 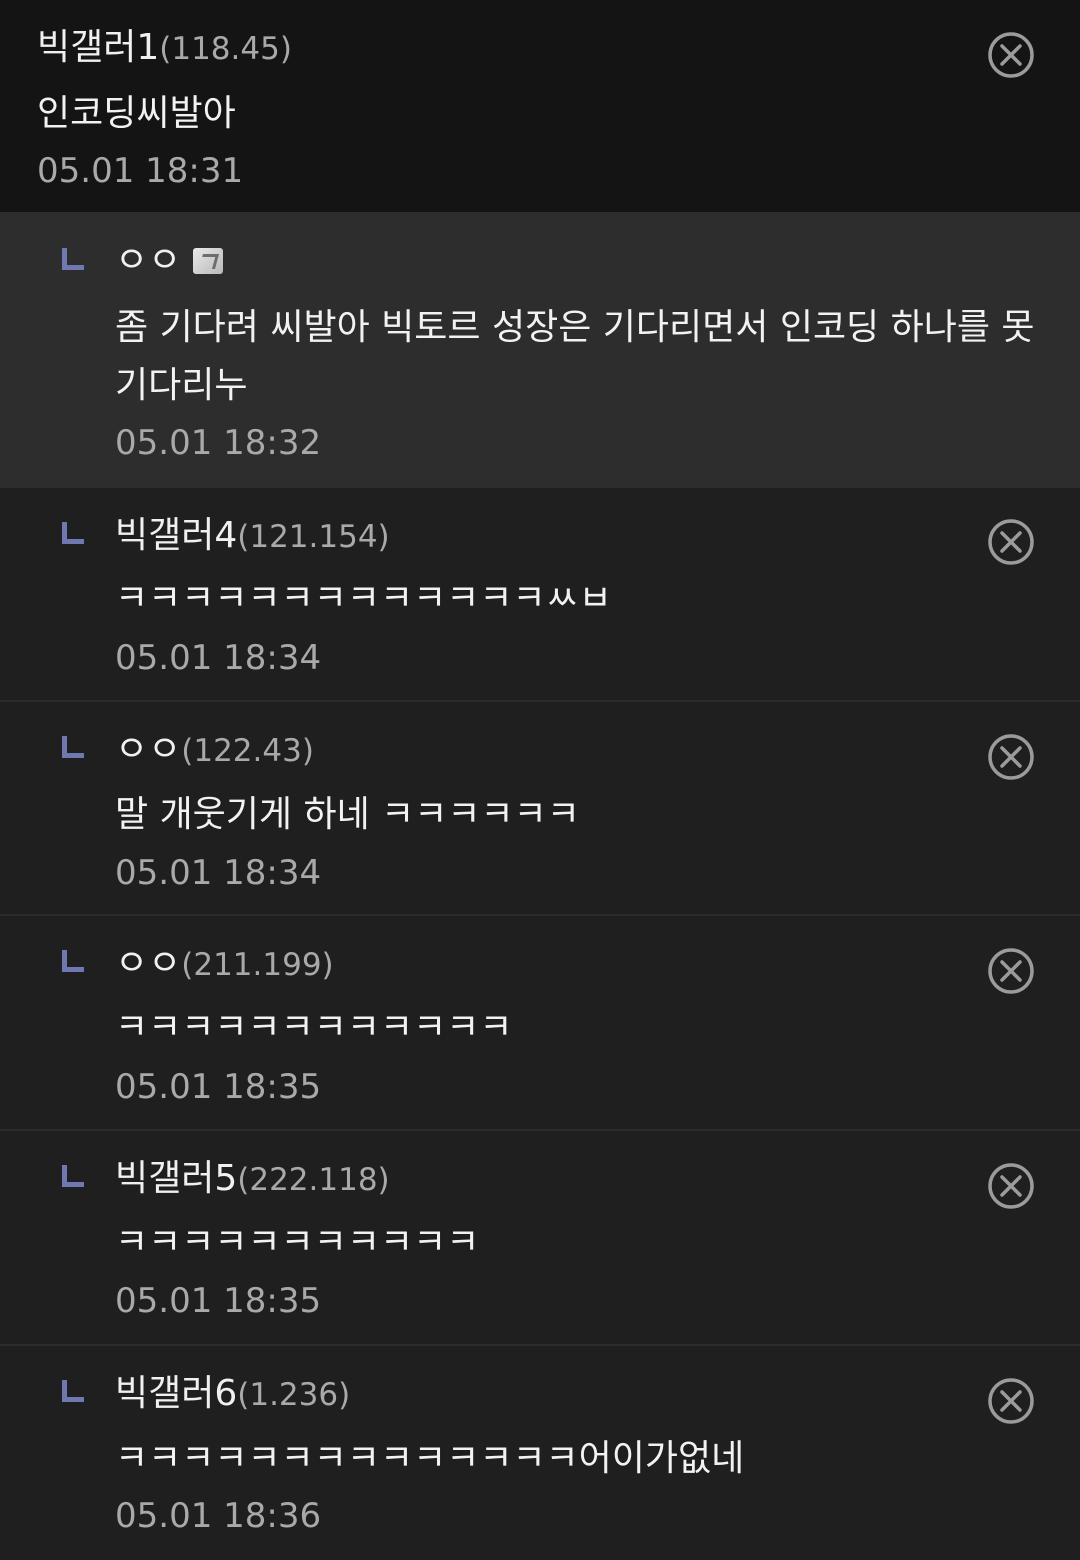 What do you see at coordinates (540, 1023) in the screenshot?
I see `comment-item: ㅇㅇ(211.199) ㅋㅋㅋㅋㅋㅋㅋㅋㅋㅋㅋㅋ 05.01 18:35` at bounding box center [540, 1023].